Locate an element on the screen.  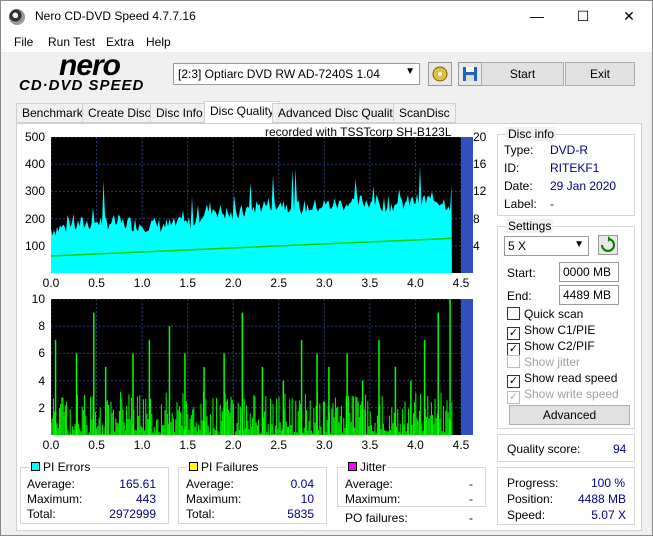
jitter-maximum-value: - is located at coordinates (471, 499).